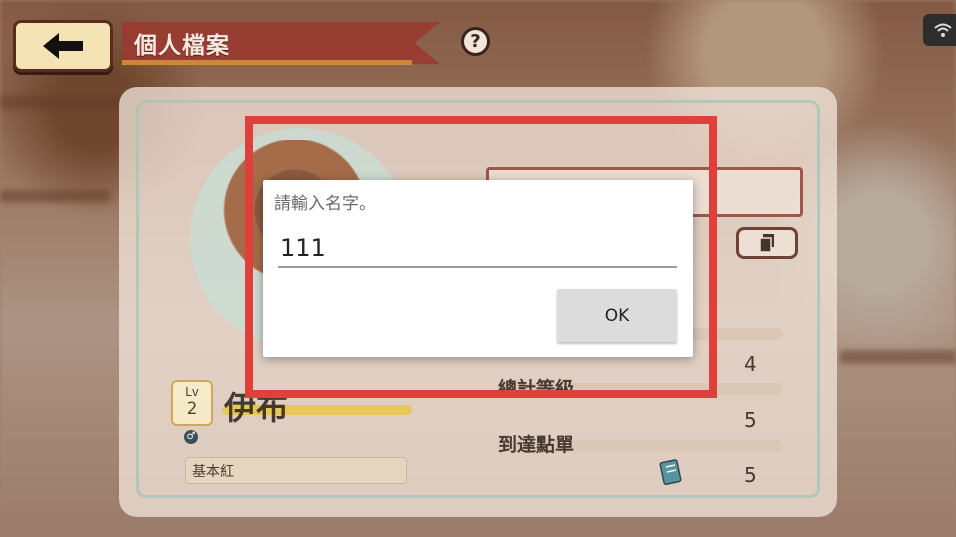  I want to click on stat-value-total-level: 4, so click(750, 364).